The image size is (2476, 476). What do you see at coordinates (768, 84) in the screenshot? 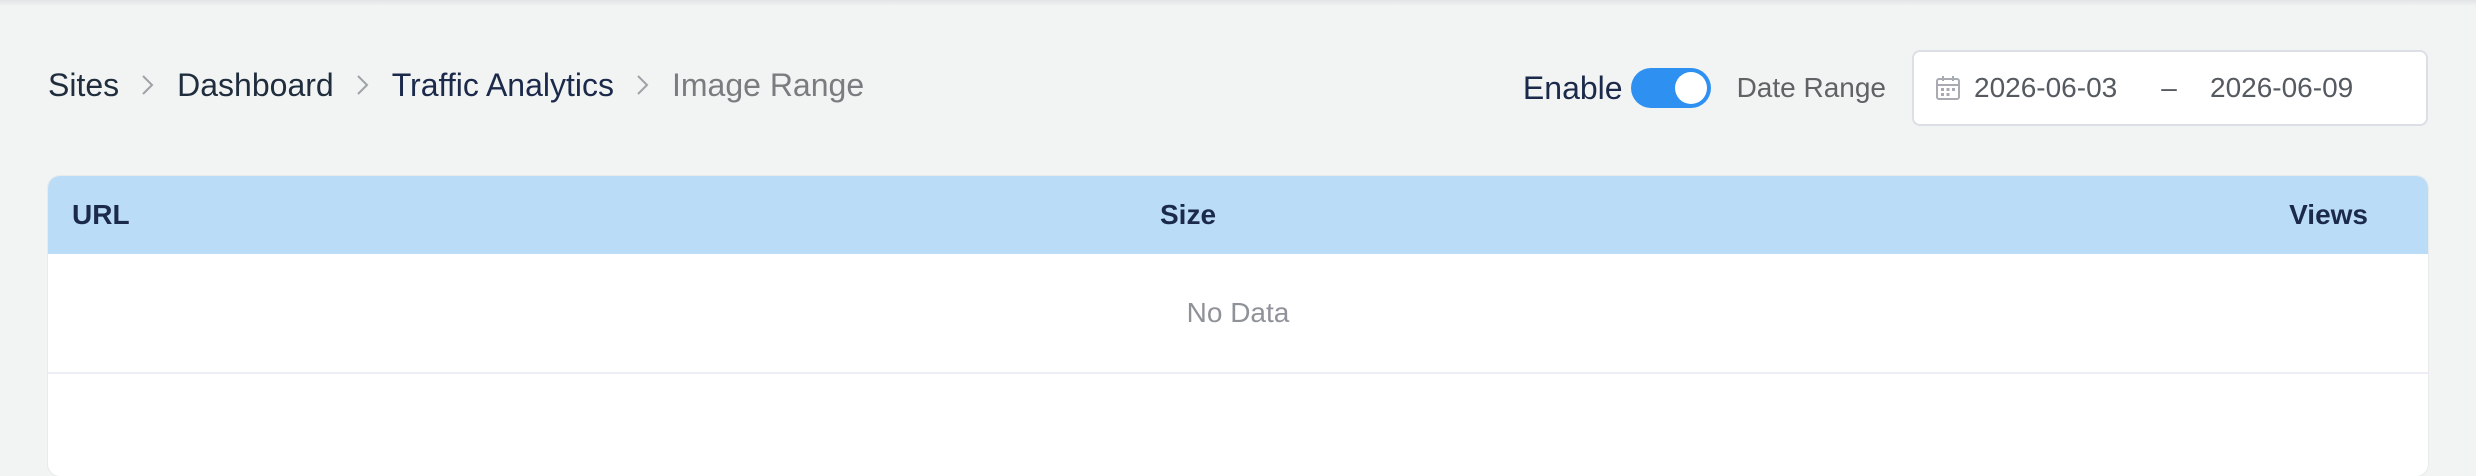
I see `breadcrumb-item-image-range: Image Range` at bounding box center [768, 84].